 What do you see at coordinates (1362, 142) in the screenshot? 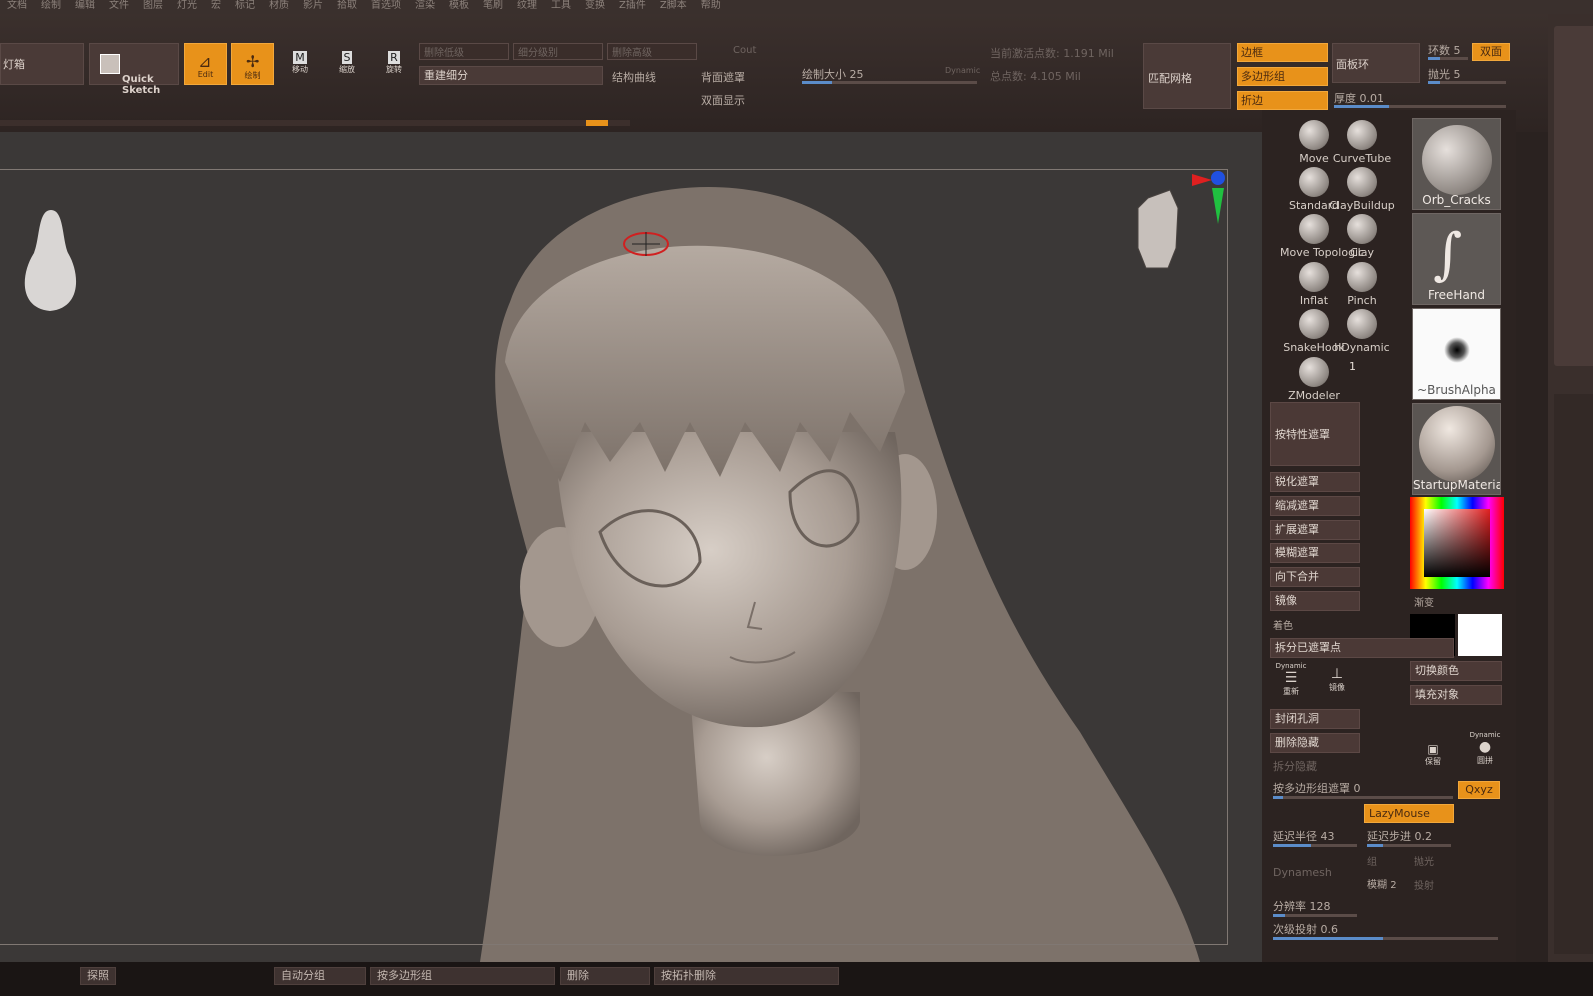
I see `brush-curvetube: CurveTube` at bounding box center [1362, 142].